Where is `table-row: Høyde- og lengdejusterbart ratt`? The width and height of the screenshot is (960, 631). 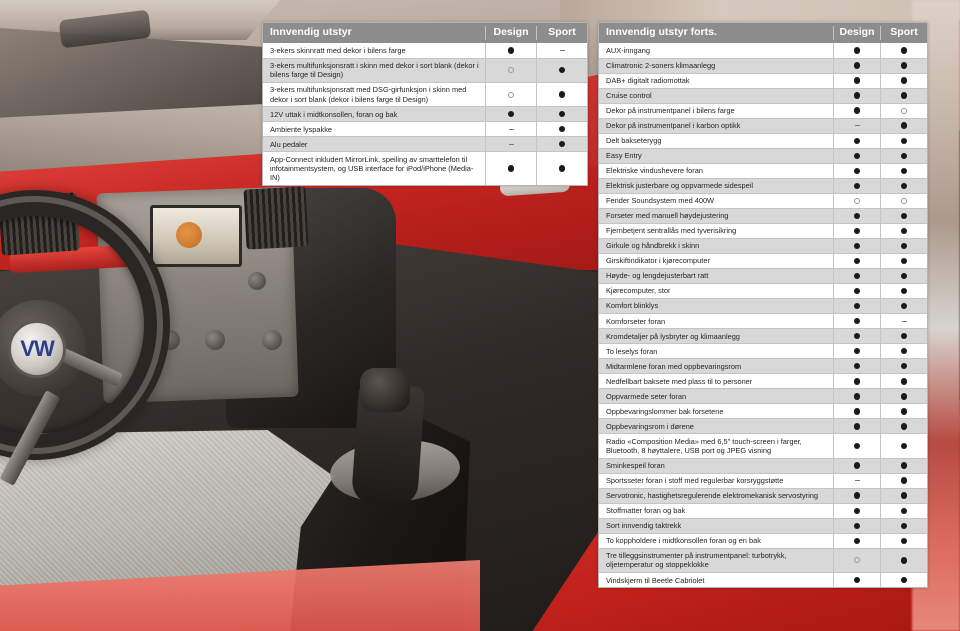 table-row: Høyde- og lengdejusterbart ratt is located at coordinates (763, 276).